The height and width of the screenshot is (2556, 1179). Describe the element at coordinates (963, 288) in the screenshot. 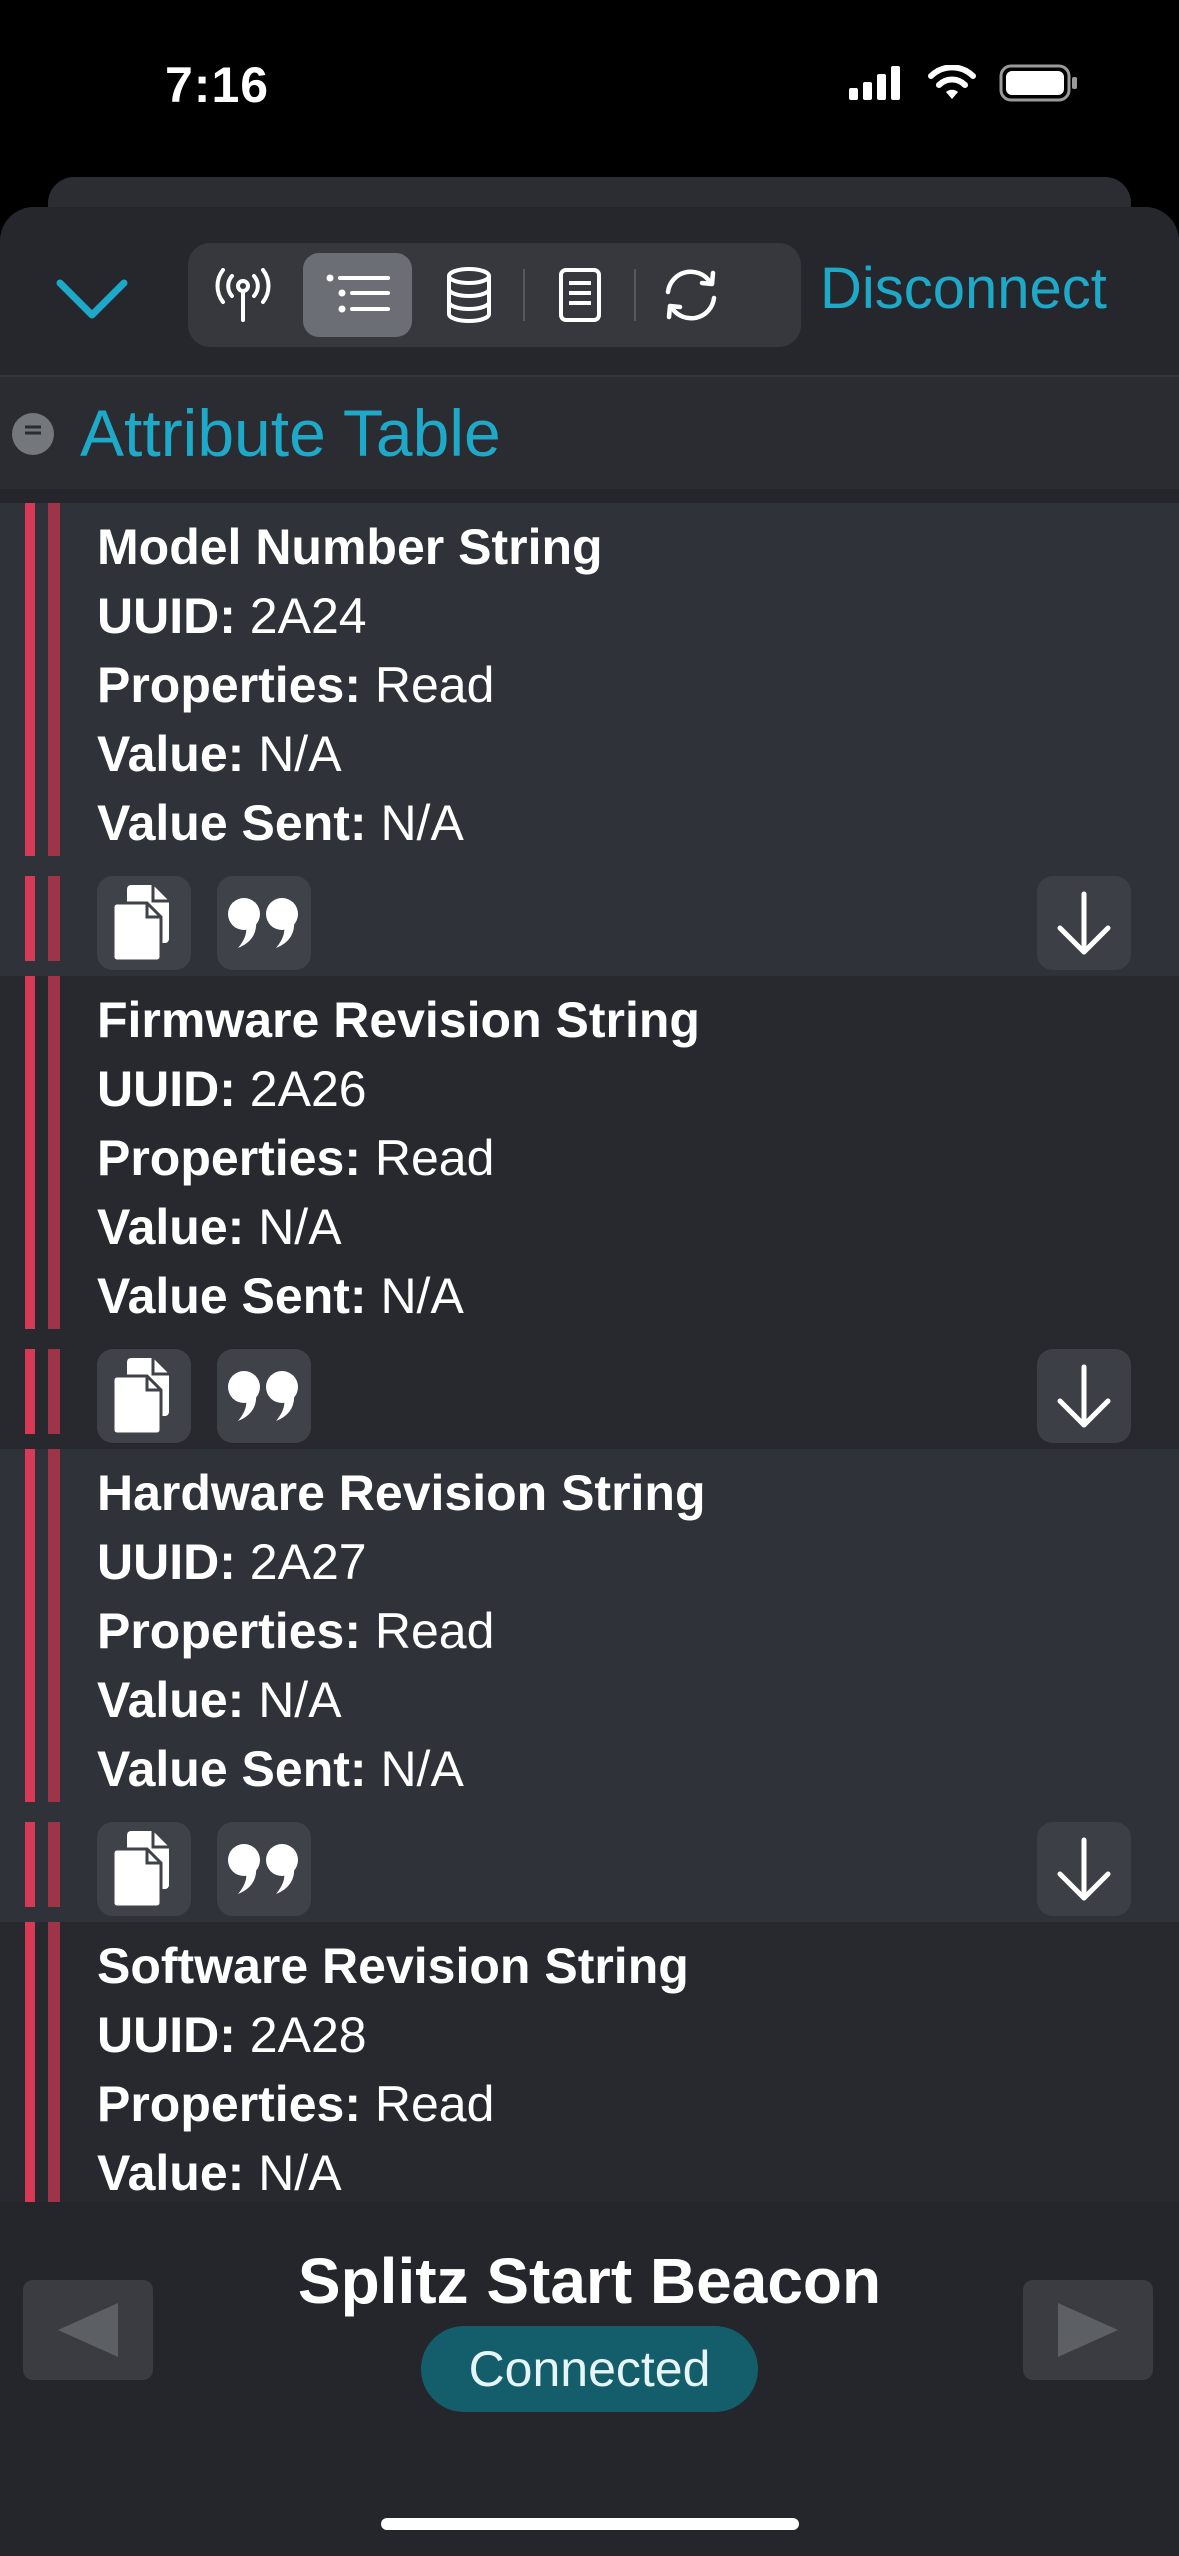

I see `disconnect-button: Disconnect` at that location.